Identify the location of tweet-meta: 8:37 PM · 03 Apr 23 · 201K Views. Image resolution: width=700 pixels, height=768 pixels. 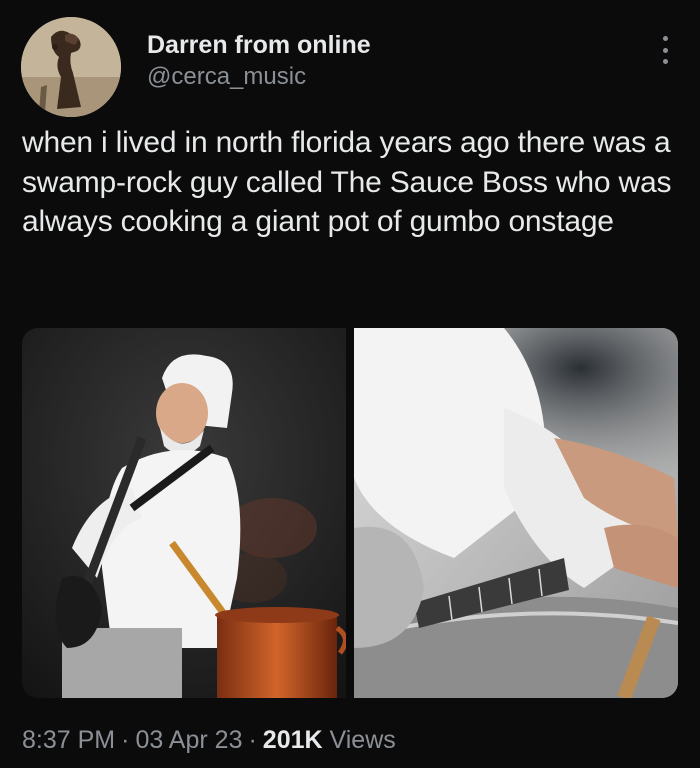
(209, 740).